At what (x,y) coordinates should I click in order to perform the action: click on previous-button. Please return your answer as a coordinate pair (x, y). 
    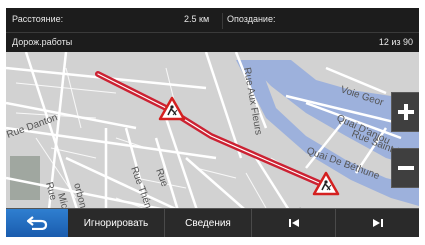
    Looking at the image, I should click on (293, 223).